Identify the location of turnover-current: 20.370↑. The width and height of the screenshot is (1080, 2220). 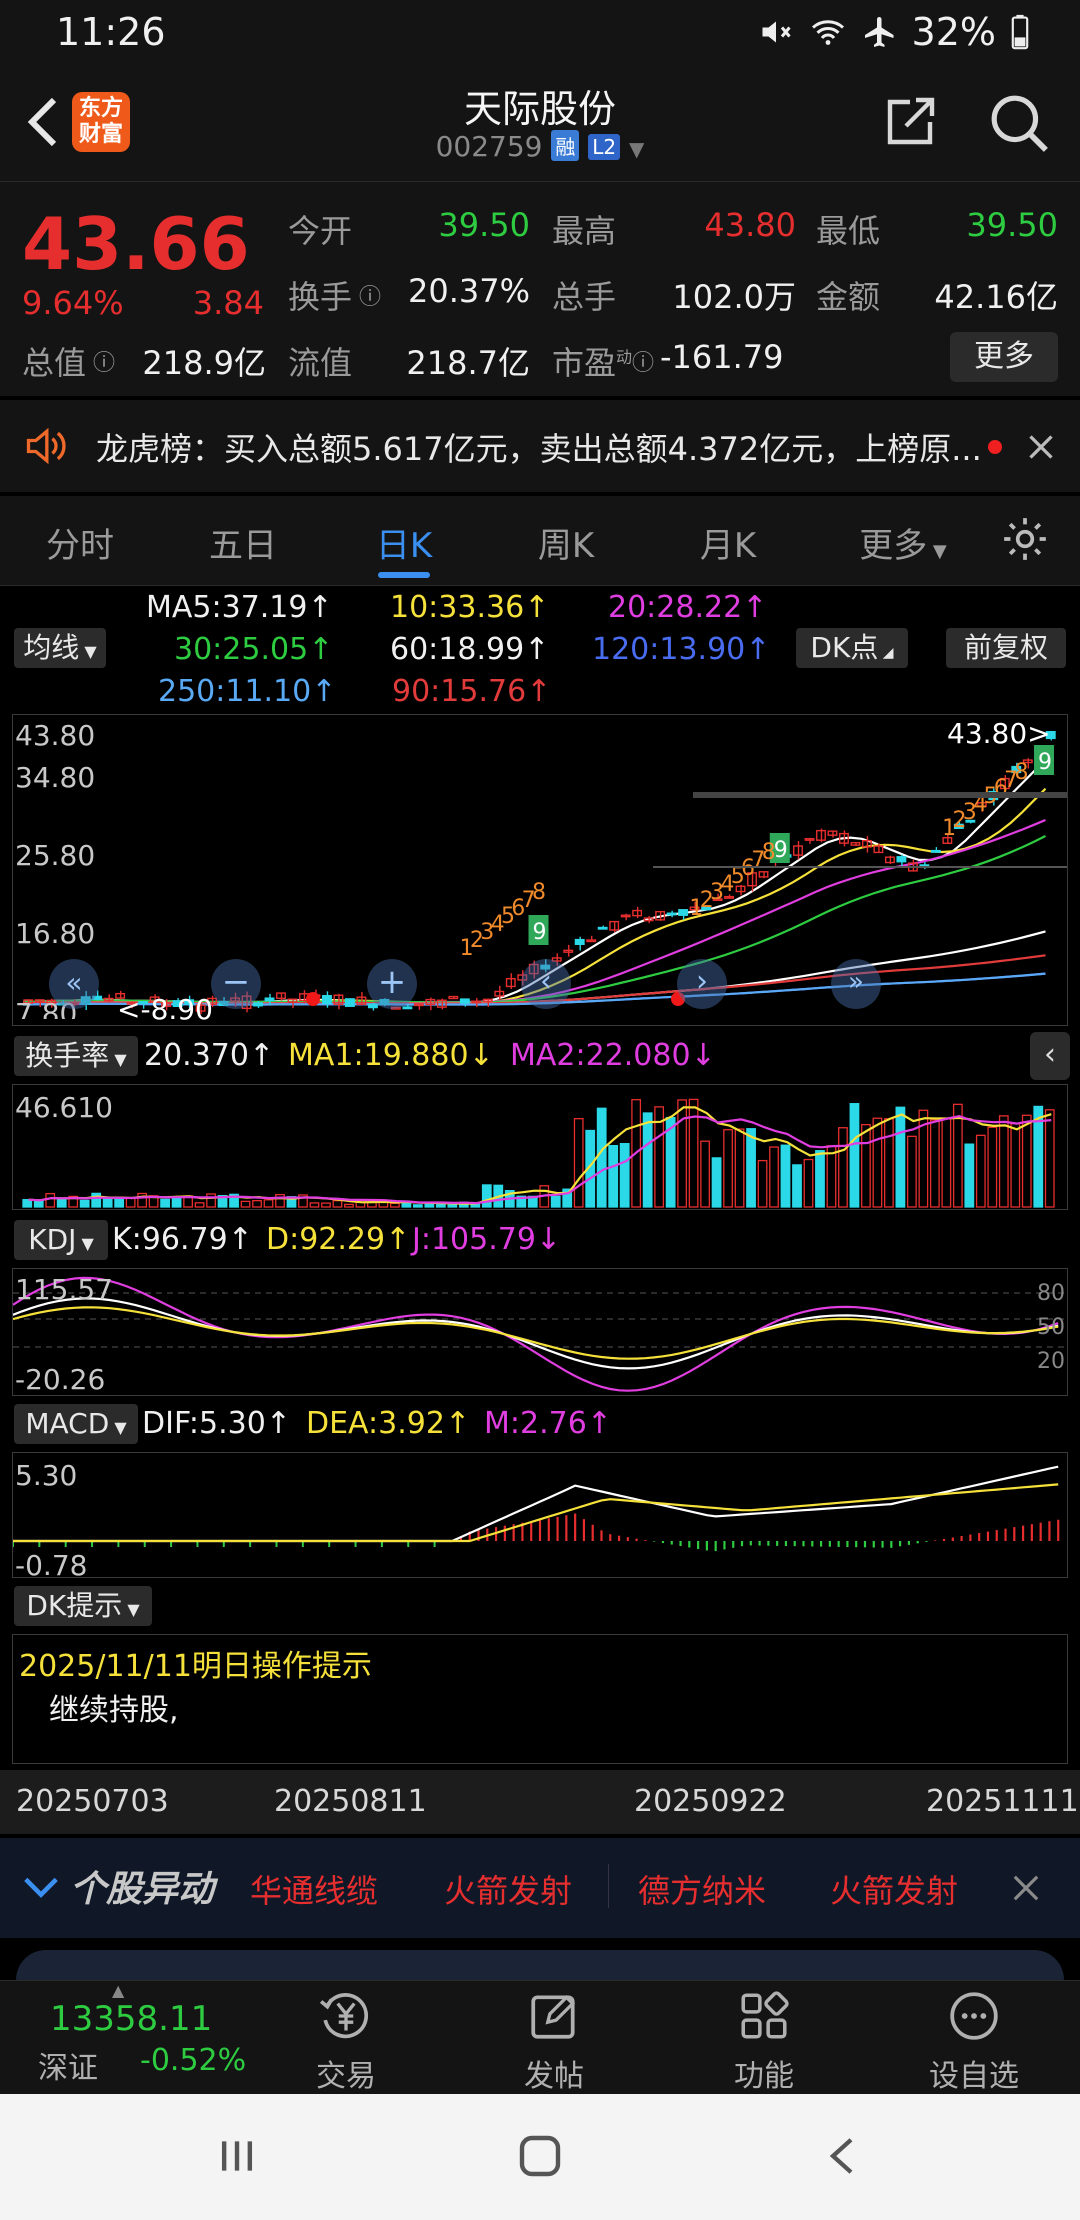
(209, 1055).